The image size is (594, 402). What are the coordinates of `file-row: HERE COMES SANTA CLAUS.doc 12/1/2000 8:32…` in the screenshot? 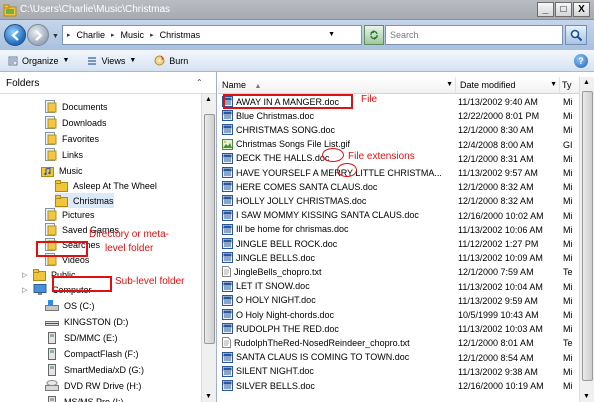 It's located at (399, 187).